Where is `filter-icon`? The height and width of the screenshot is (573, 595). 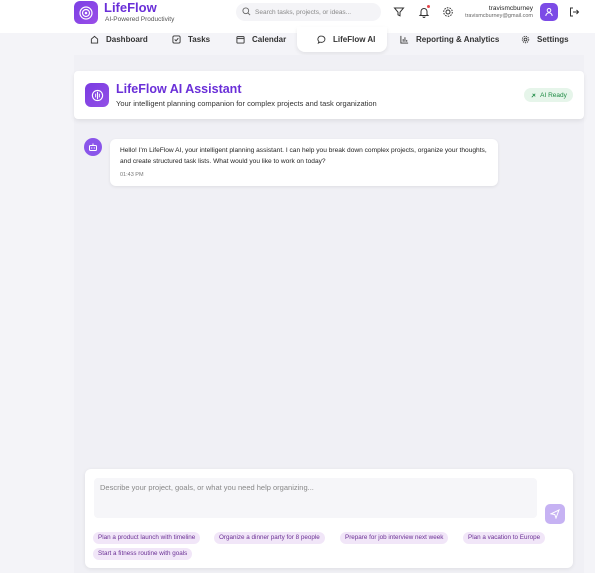 filter-icon is located at coordinates (399, 12).